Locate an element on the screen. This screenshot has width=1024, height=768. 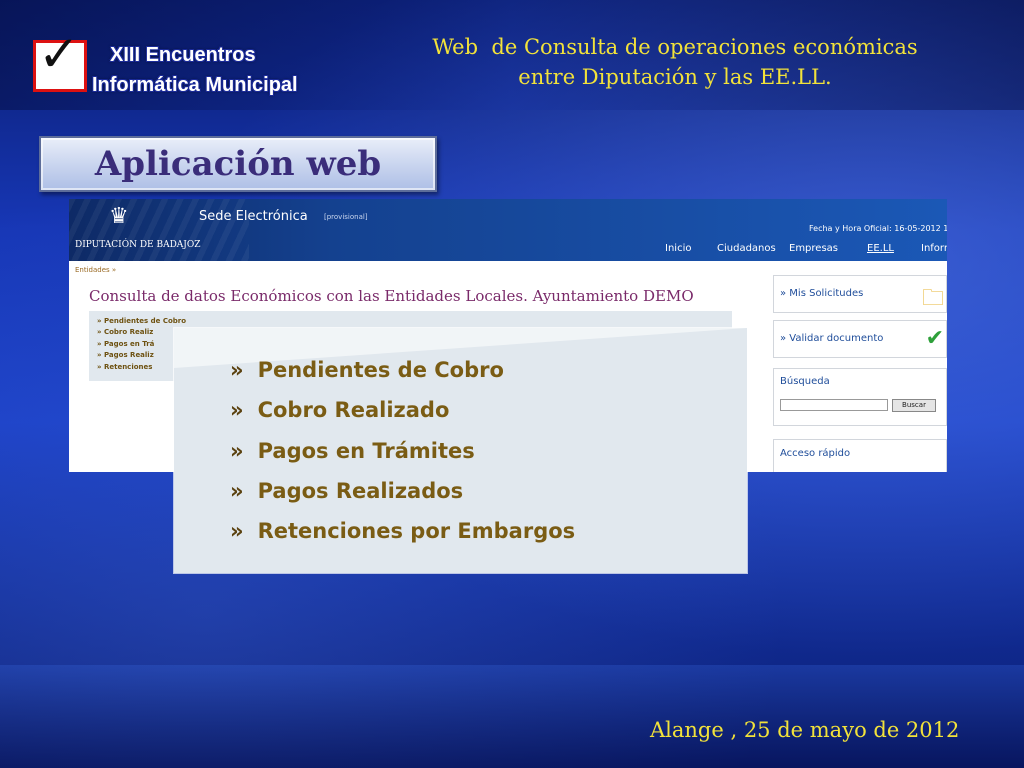
app-title-banner: Aplicación web is located at coordinates (238, 164).